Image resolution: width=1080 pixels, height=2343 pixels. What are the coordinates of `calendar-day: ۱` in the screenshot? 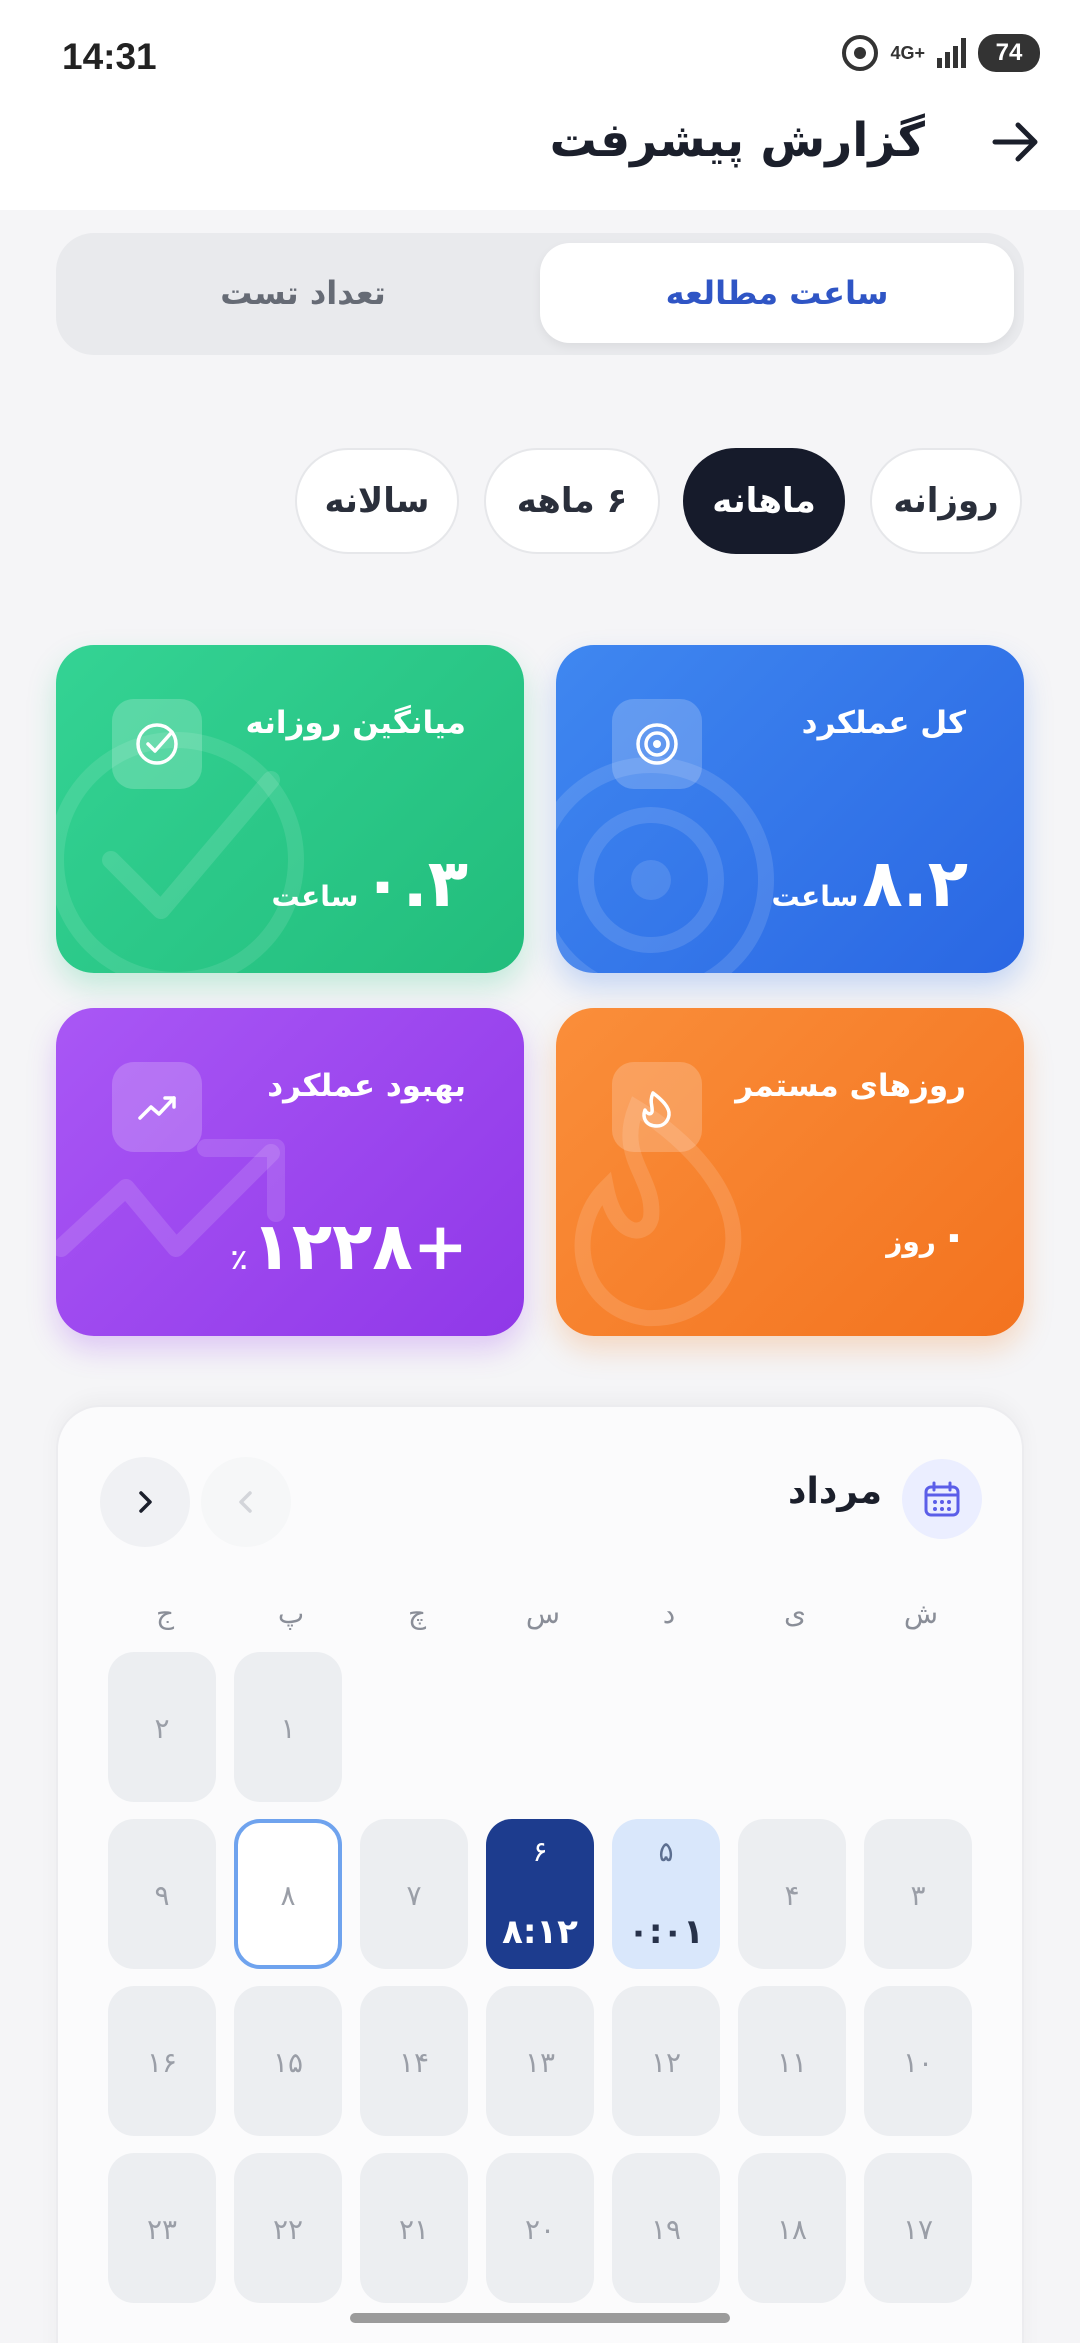 It's located at (288, 1727).